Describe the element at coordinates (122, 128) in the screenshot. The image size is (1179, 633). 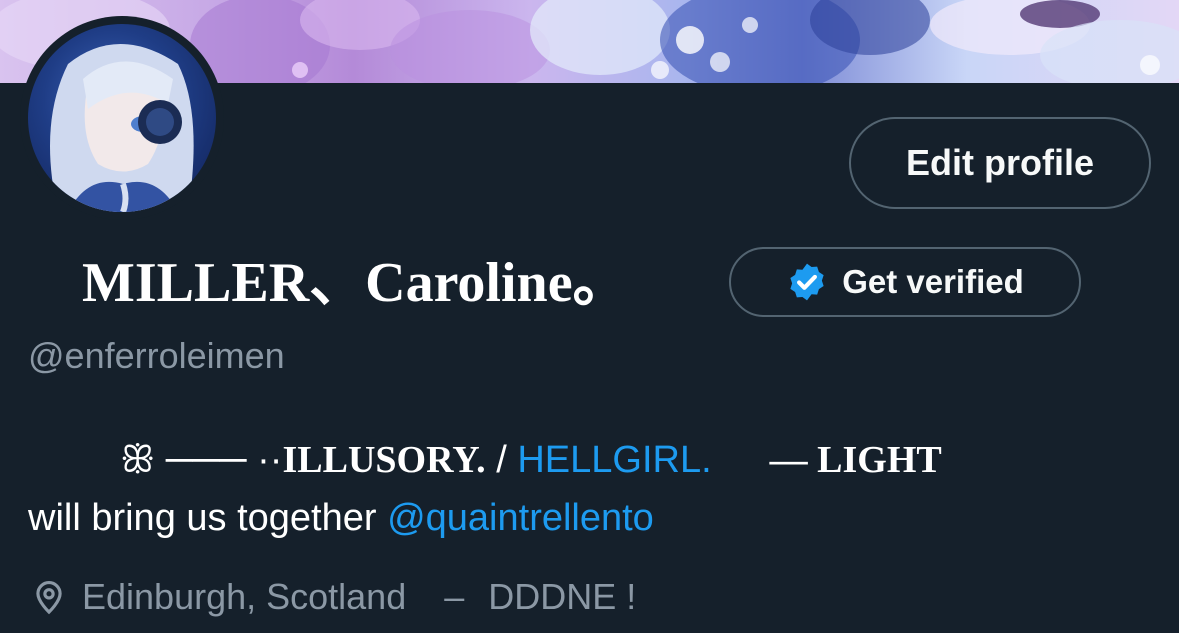
I see `avatar-artwork` at that location.